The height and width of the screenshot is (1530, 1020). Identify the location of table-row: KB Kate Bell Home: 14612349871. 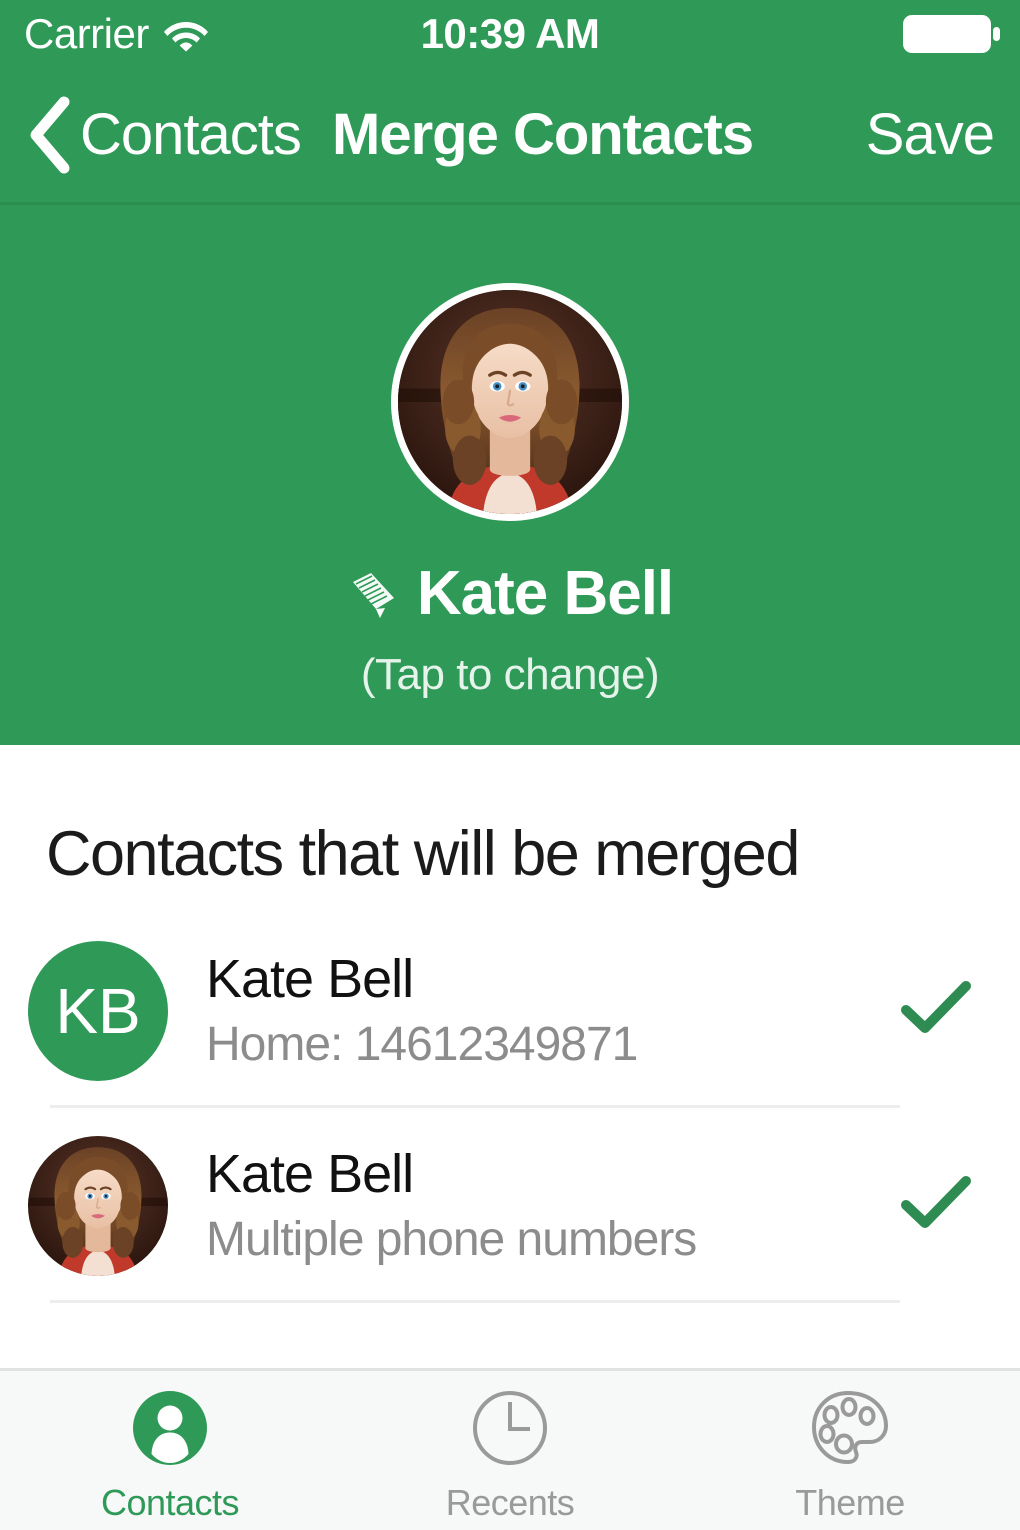
(510, 1010).